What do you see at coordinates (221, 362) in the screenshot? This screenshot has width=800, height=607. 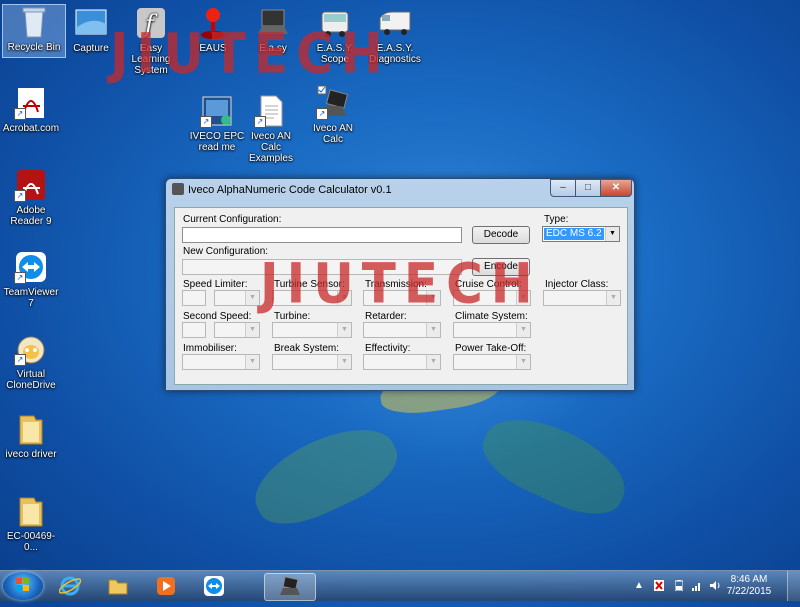 I see `immobiliser-select: ▼` at bounding box center [221, 362].